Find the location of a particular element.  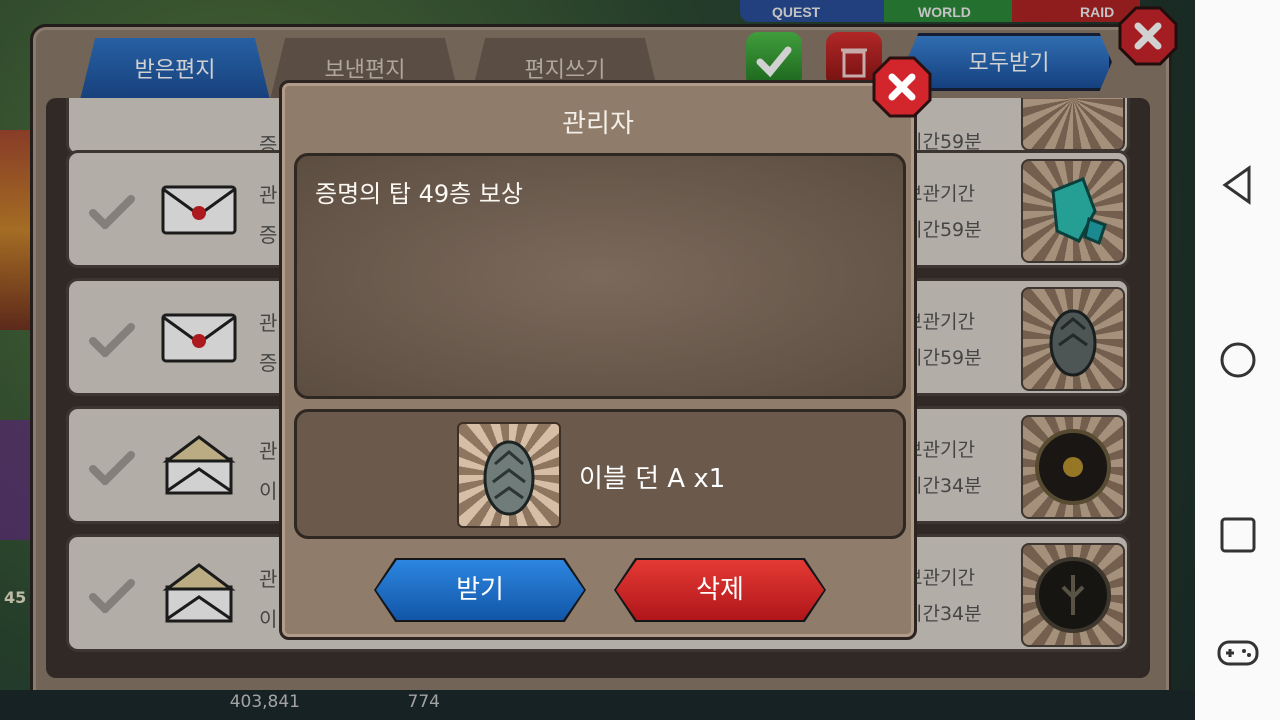

attachment-label: 이블 던 A x1 is located at coordinates (652, 479).